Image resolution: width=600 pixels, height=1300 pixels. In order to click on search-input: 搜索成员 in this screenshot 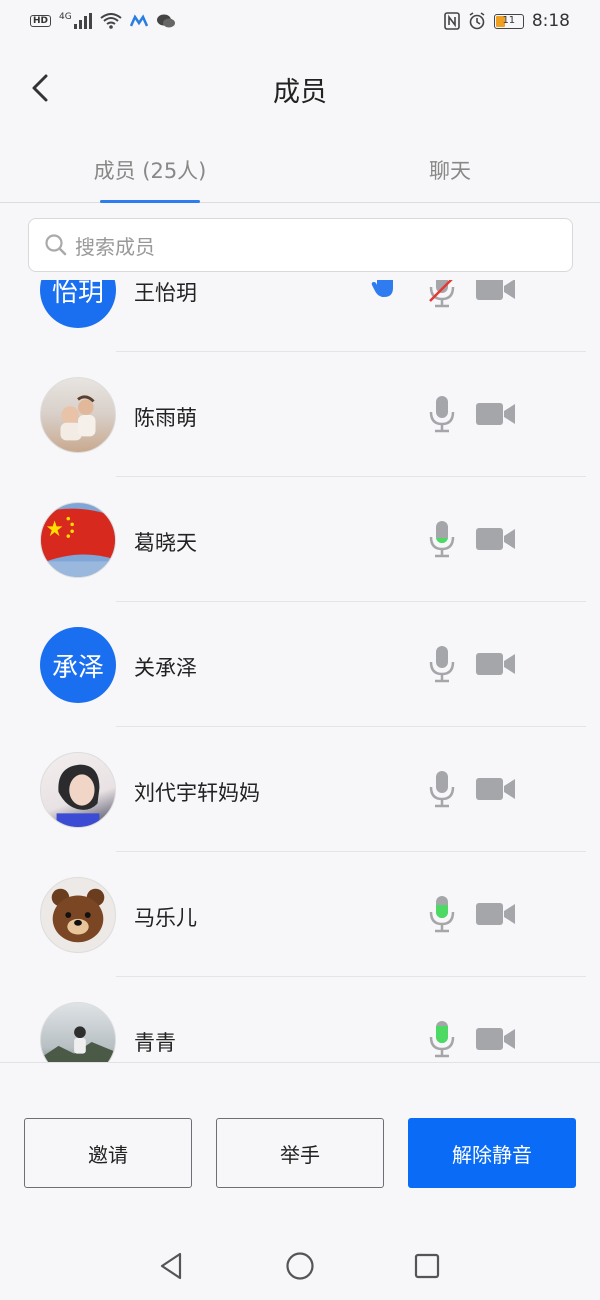, I will do `click(300, 245)`.